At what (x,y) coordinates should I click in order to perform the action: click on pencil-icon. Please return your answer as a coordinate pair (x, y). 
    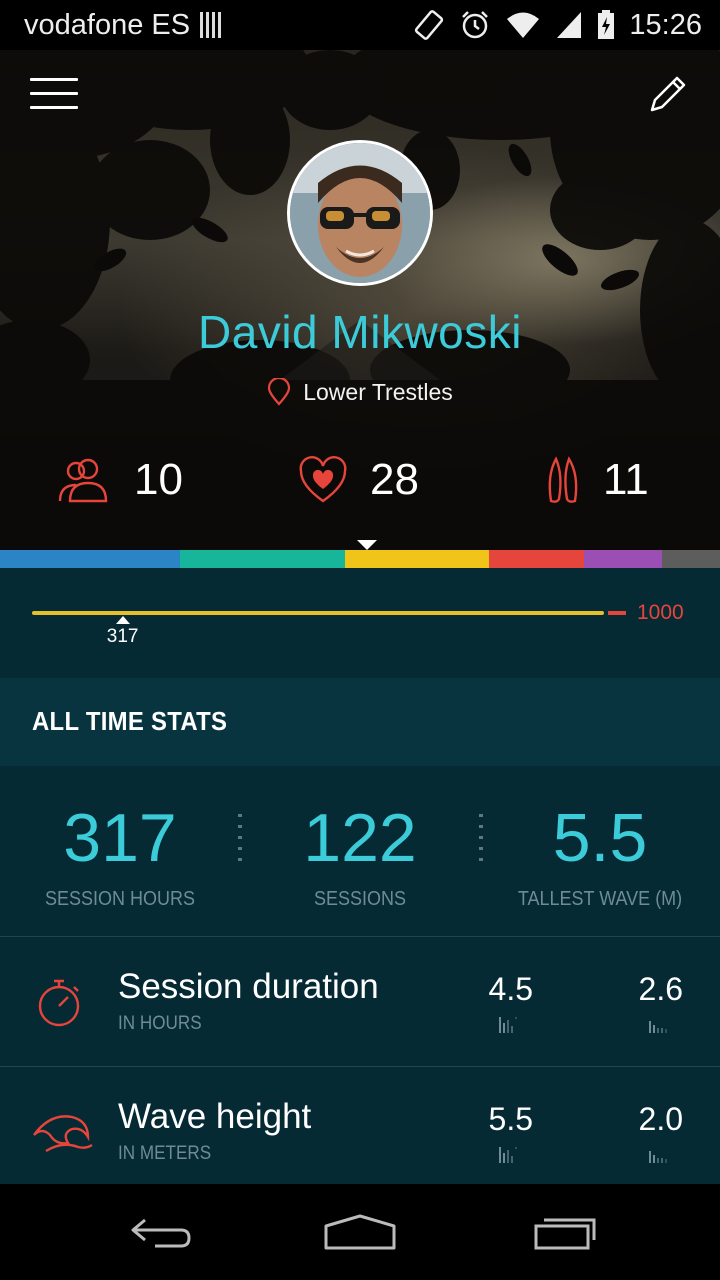
    Looking at the image, I should click on (668, 94).